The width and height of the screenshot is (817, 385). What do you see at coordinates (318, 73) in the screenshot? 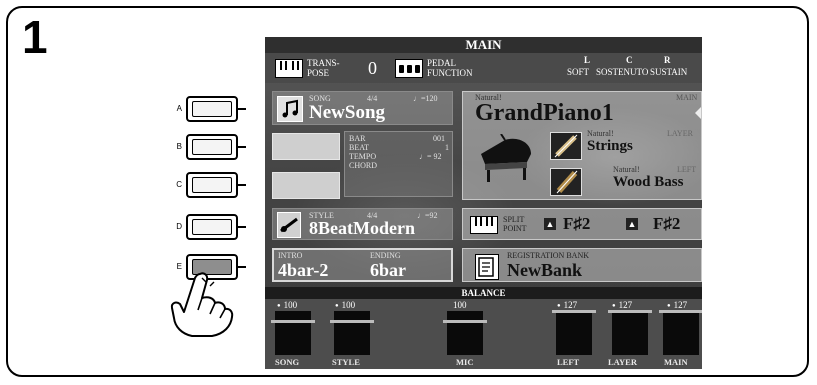
I see `transpose-label-bottom: POSE` at bounding box center [318, 73].